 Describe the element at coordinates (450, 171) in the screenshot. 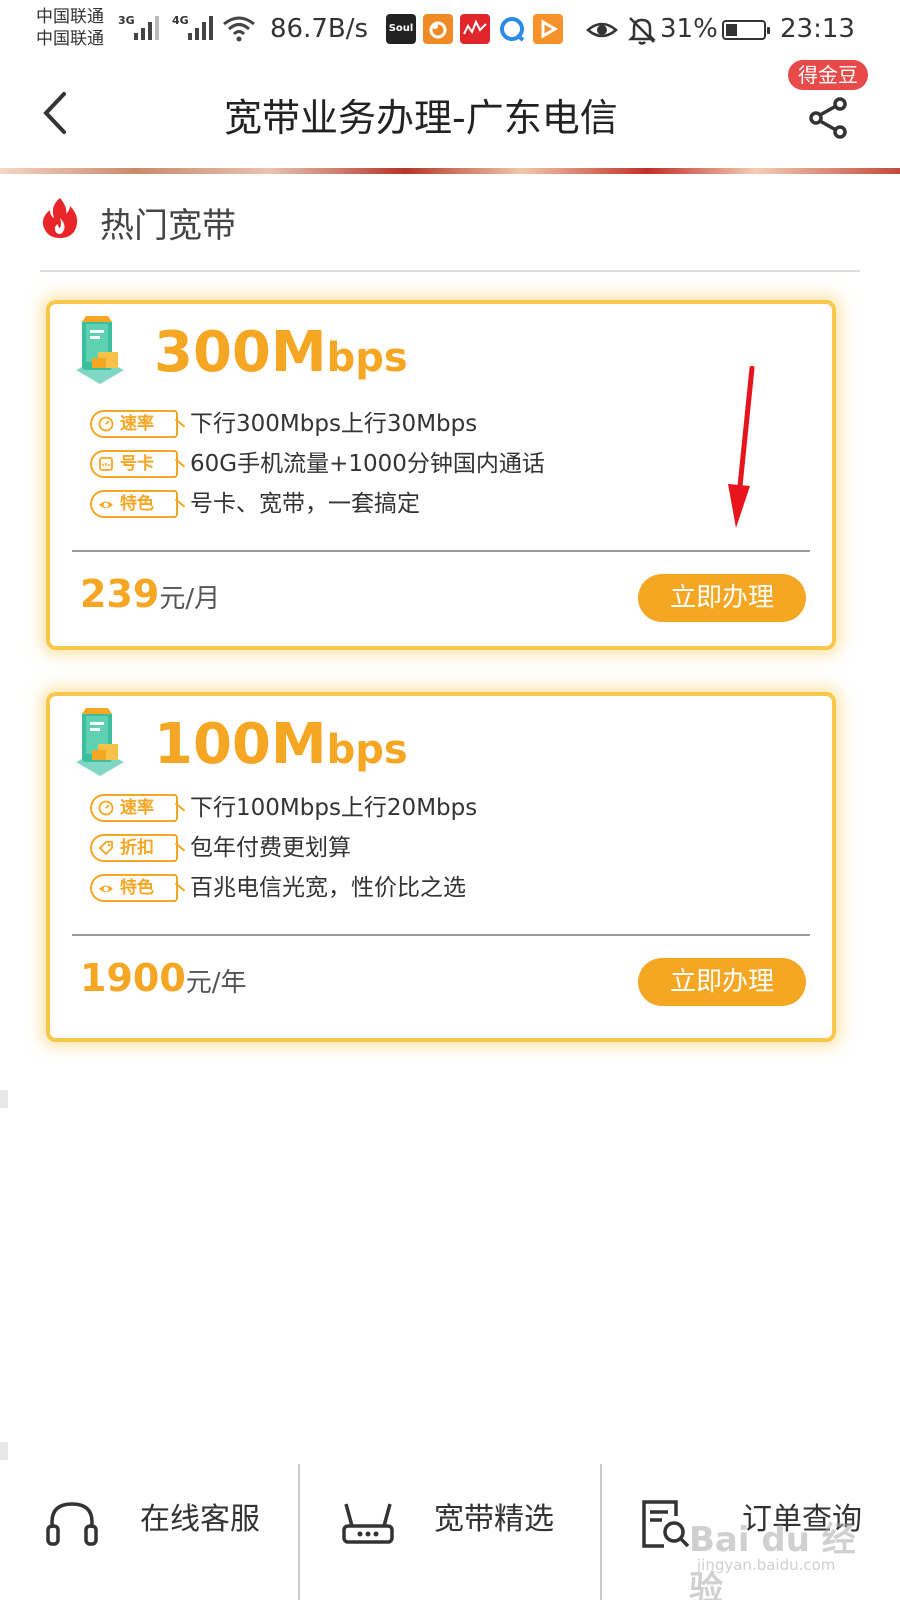

I see `header-decoration` at that location.